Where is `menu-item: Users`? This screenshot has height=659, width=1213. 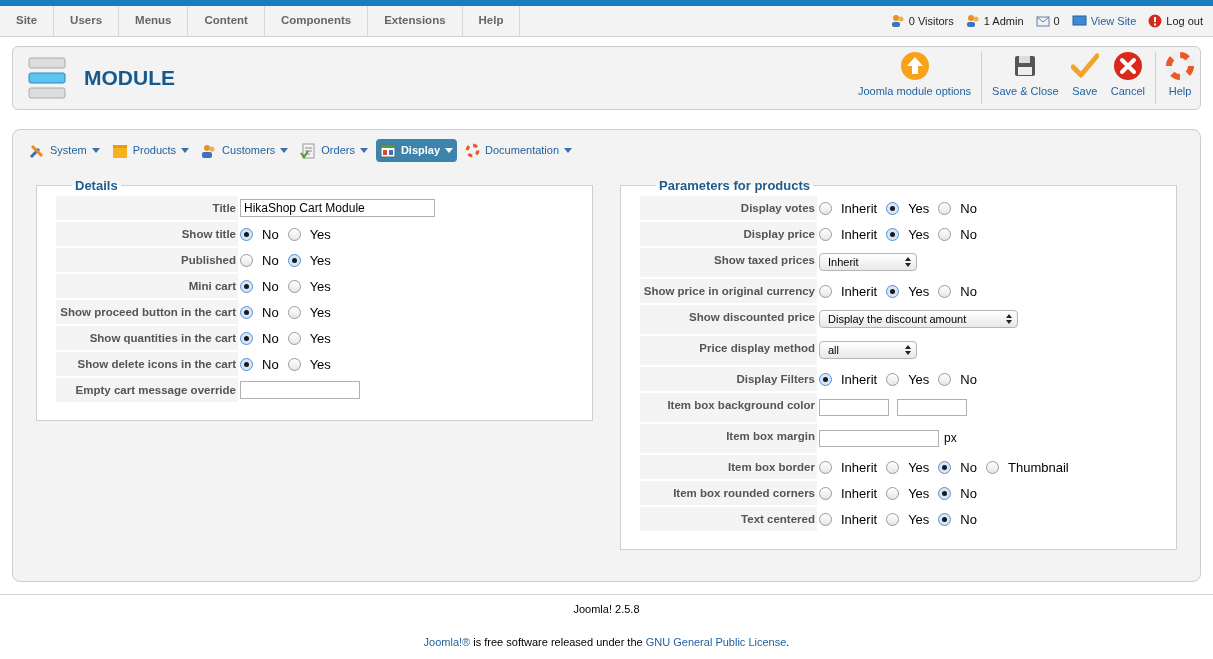 menu-item: Users is located at coordinates (87, 21).